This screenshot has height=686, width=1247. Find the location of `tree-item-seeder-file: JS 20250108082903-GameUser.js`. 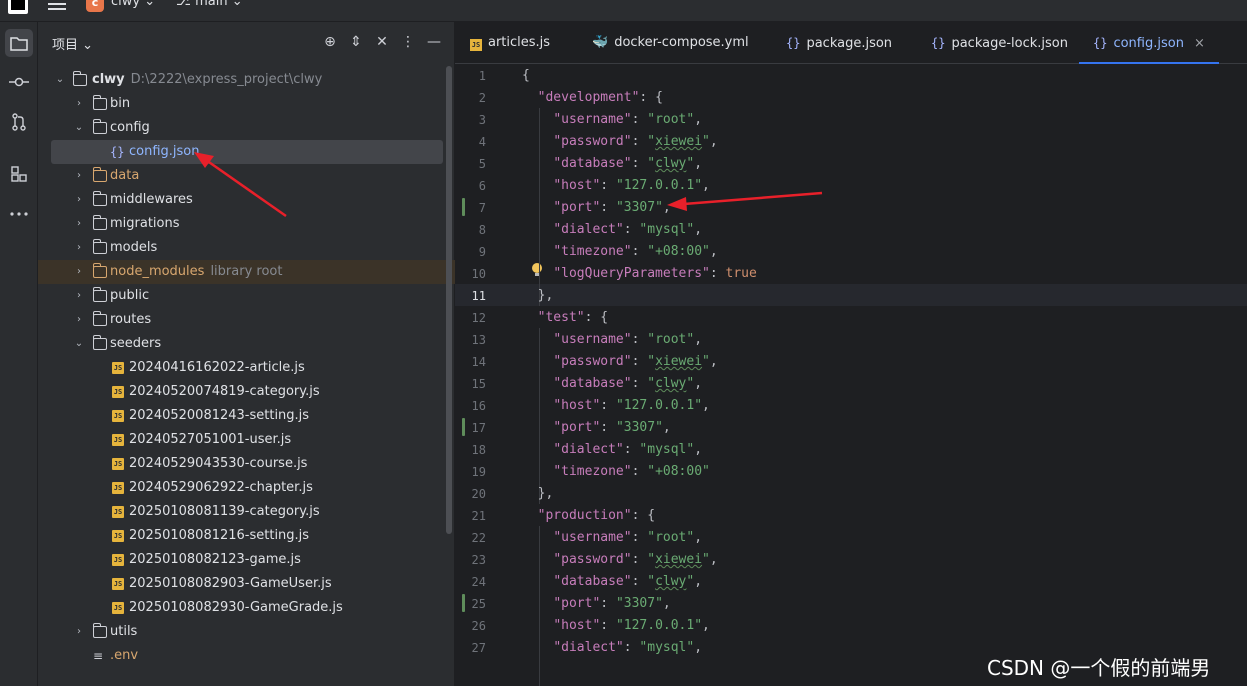

tree-item-seeder-file: JS 20250108082903-GameUser.js is located at coordinates (242, 584).